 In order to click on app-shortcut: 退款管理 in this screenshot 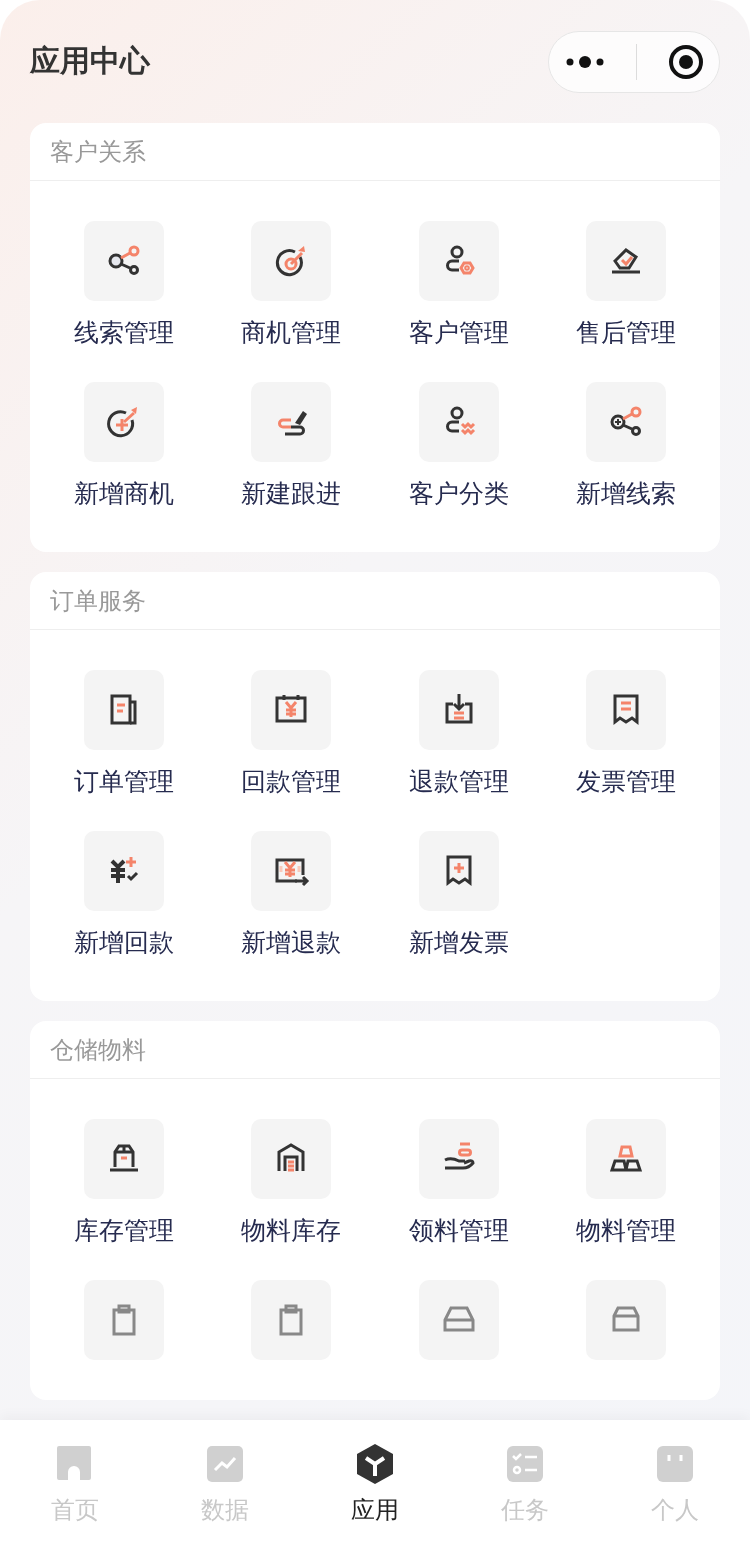, I will do `click(459, 735)`.